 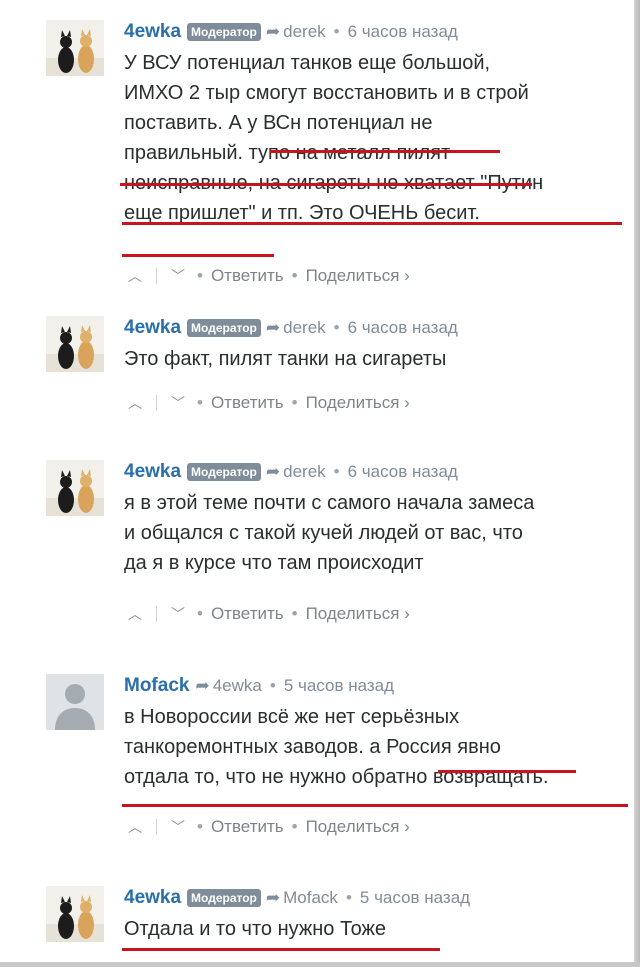 I want to click on comment-text: Это факт, пилят танки на сигареты, so click(x=374, y=359).